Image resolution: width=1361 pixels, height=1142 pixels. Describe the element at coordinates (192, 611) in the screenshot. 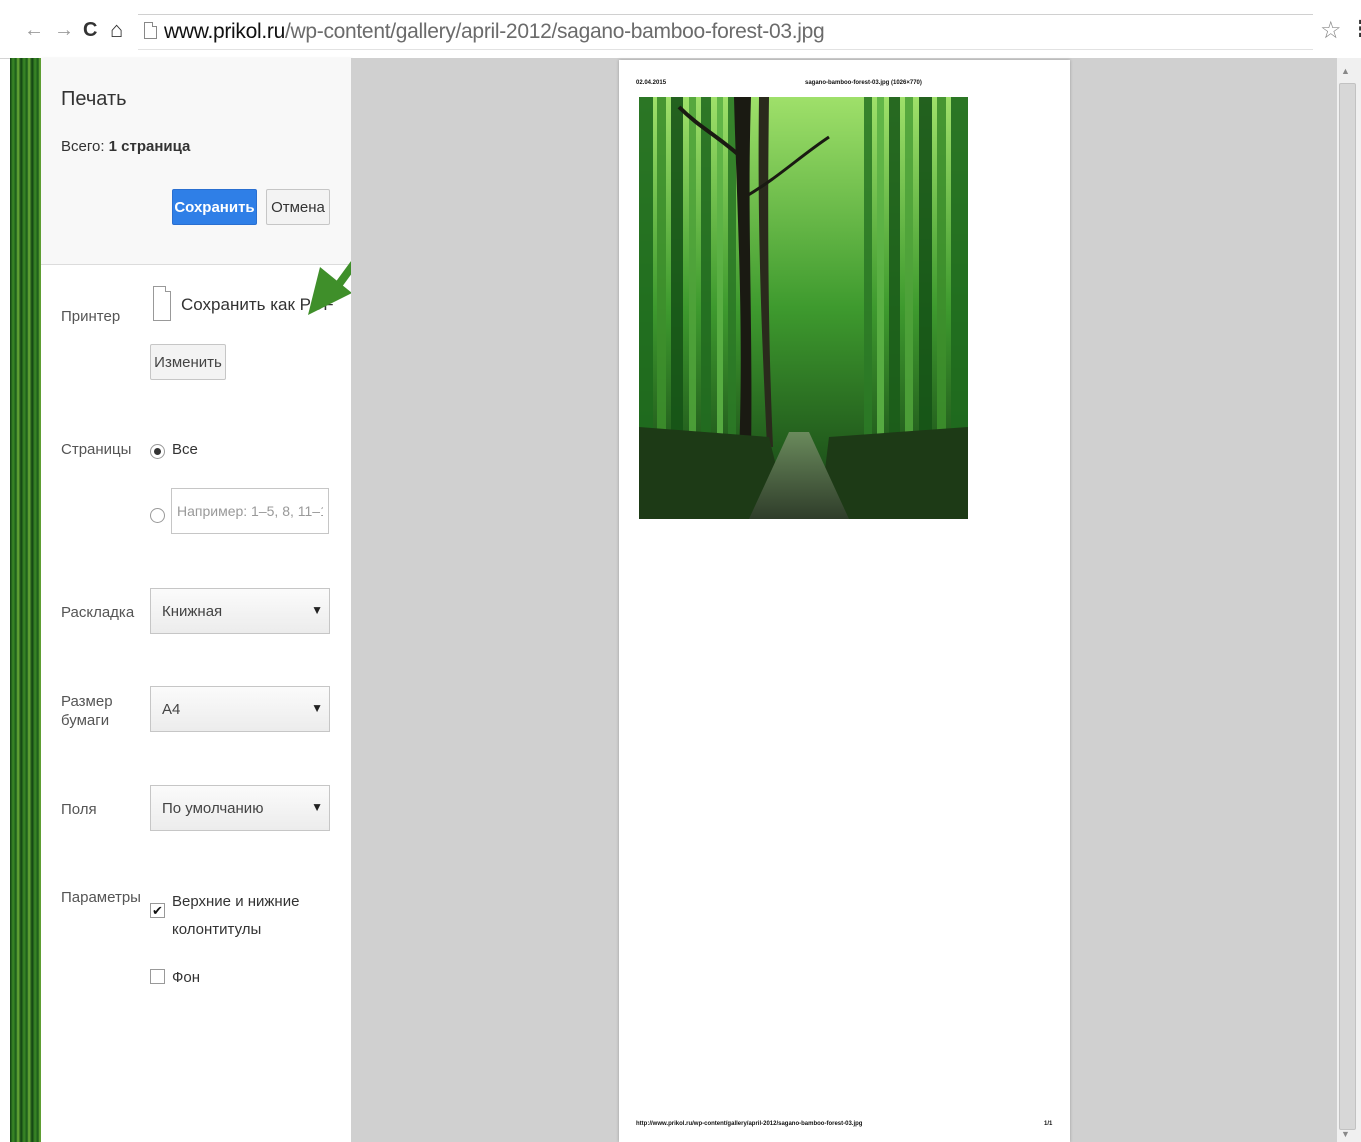

I see `layout-value: Книжная` at that location.